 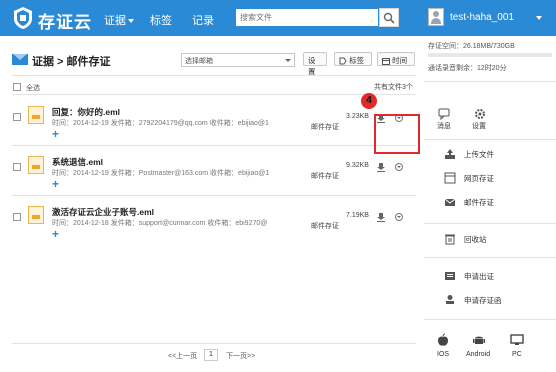 What do you see at coordinates (393, 87) in the screenshot?
I see `file-count: 共有文件3个` at bounding box center [393, 87].